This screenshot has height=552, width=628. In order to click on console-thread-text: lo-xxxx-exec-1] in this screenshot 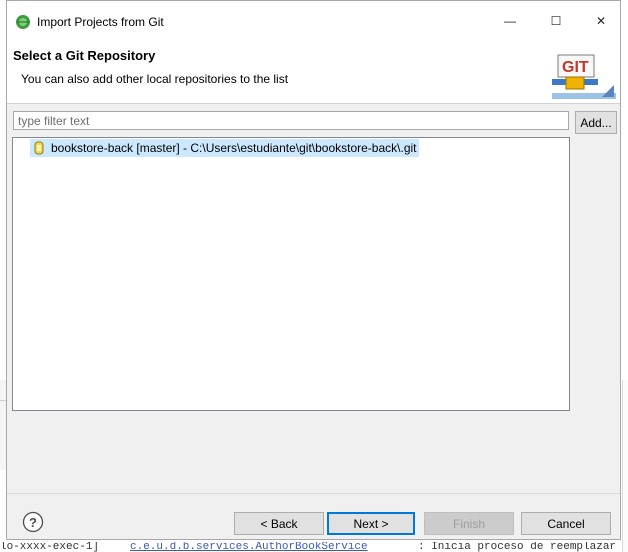, I will do `click(50, 547)`.